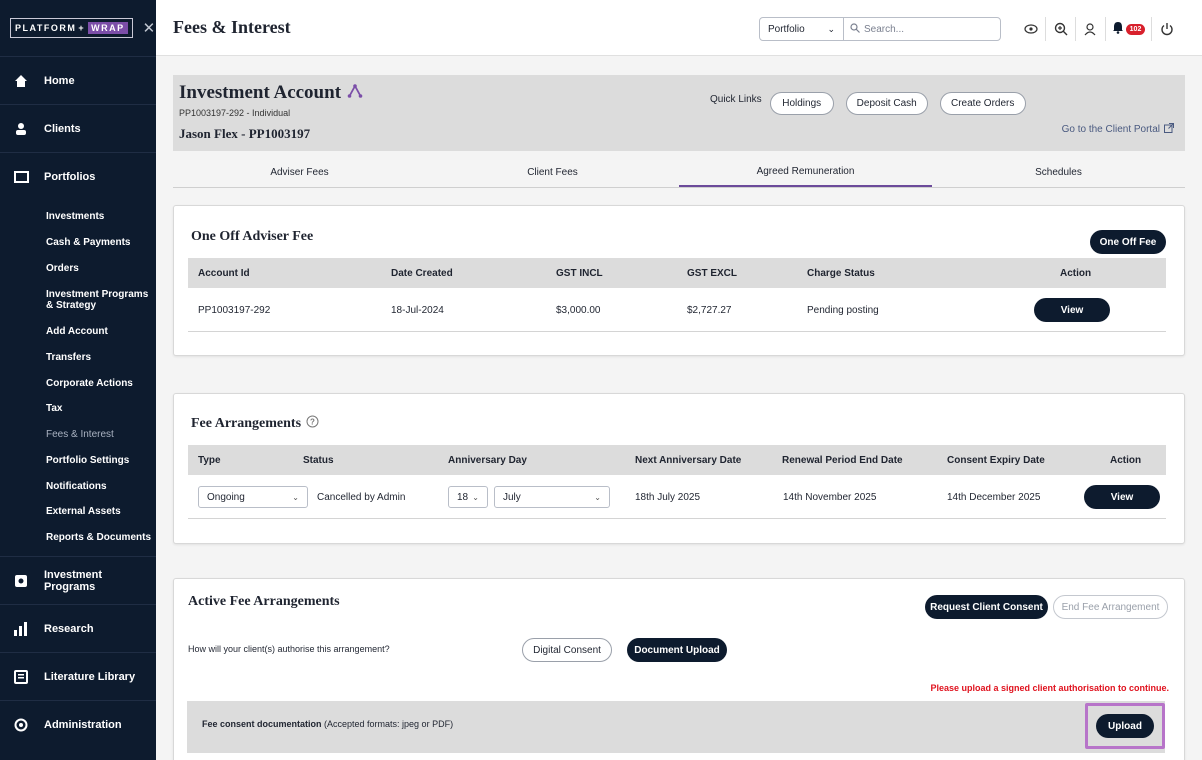  What do you see at coordinates (21, 677) in the screenshot?
I see `book-icon` at bounding box center [21, 677].